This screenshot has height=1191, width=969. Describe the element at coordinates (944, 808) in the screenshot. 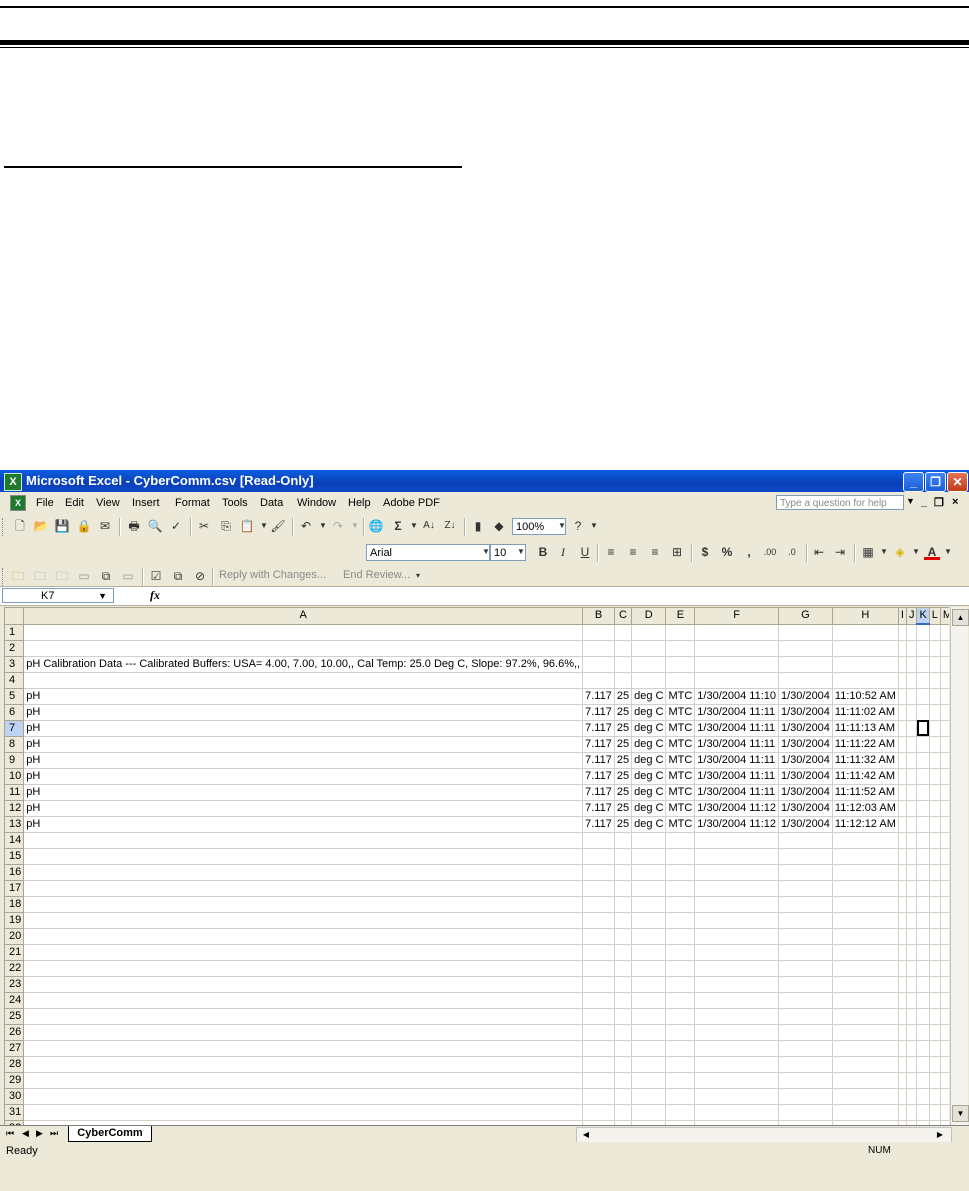

I see `cell-m12` at that location.